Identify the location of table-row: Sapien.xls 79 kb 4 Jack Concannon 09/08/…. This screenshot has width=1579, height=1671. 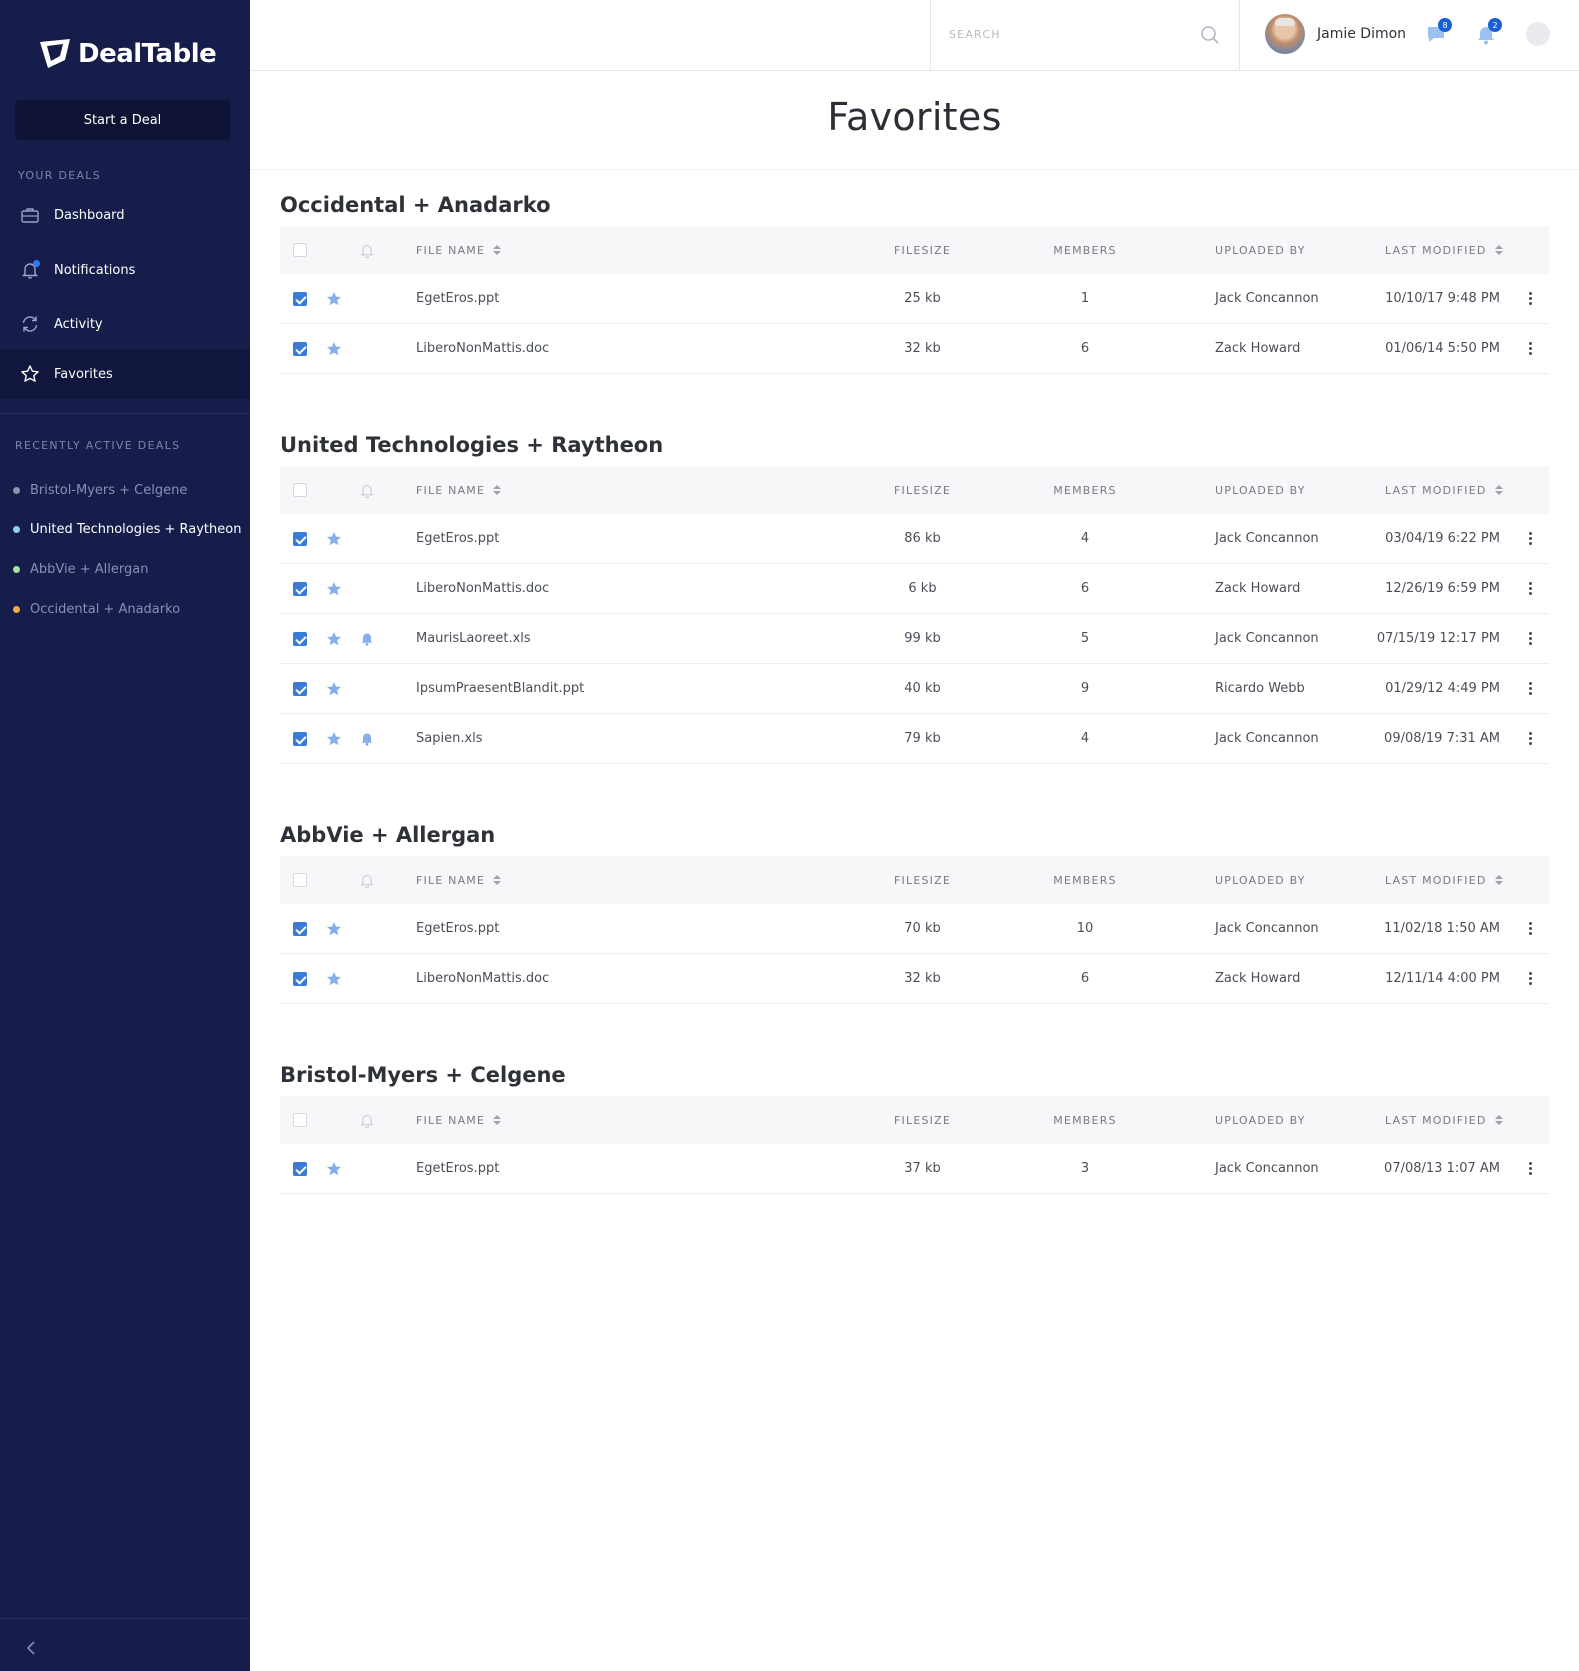
(914, 739).